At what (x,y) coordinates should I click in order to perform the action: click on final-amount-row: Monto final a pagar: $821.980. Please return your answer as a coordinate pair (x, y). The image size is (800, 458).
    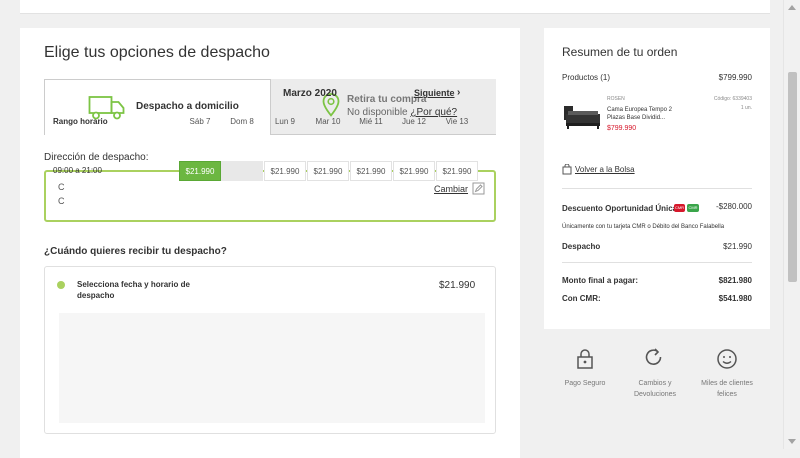
    Looking at the image, I should click on (657, 280).